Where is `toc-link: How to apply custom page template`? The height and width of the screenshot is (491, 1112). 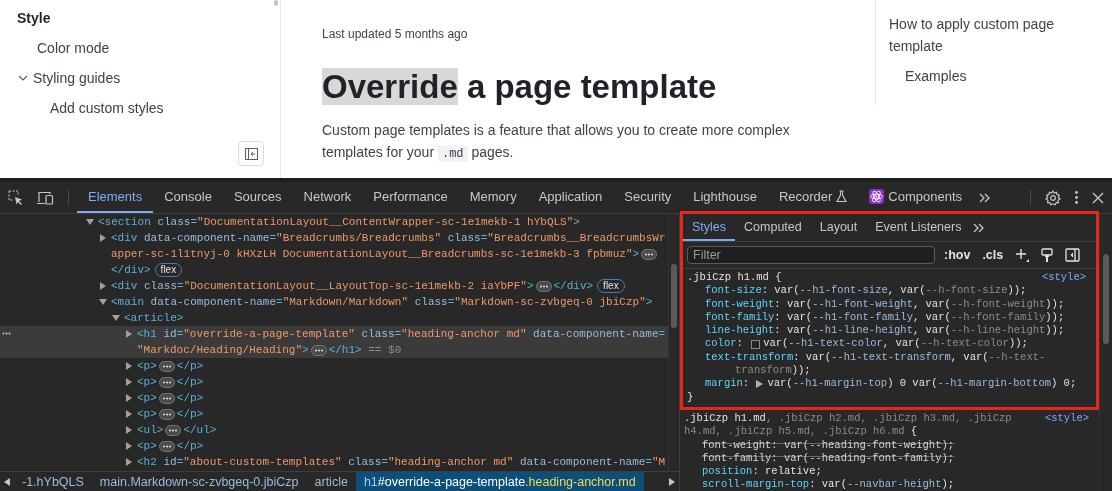 toc-link: How to apply custom page template is located at coordinates (989, 35).